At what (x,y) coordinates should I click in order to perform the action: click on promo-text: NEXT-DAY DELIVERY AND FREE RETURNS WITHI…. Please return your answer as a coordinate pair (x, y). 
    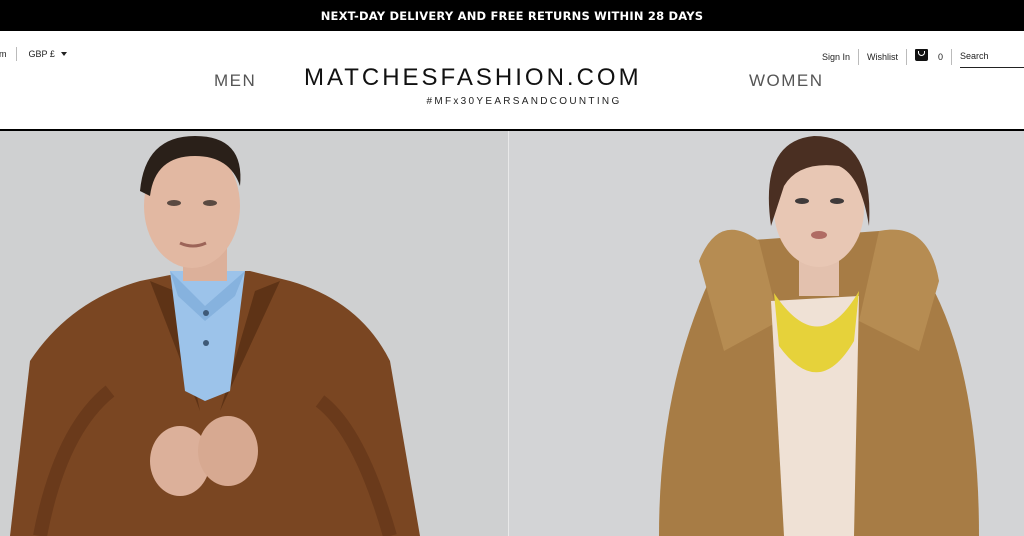
    Looking at the image, I should click on (512, 15).